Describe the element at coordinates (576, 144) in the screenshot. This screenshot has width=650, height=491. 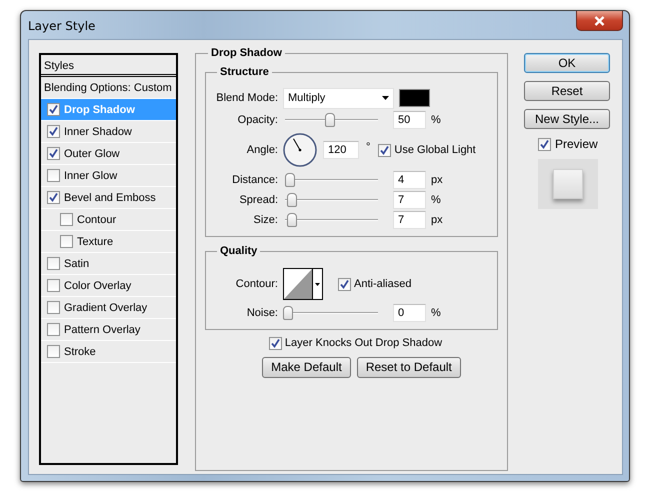
I see `checkbox-label: Preview` at that location.